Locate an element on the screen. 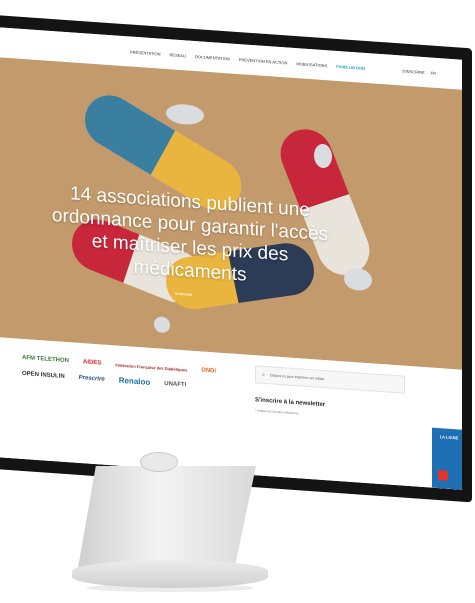 Image resolution: width=475 pixels, height=603 pixels. printer-icon: ⎙ is located at coordinates (263, 374).